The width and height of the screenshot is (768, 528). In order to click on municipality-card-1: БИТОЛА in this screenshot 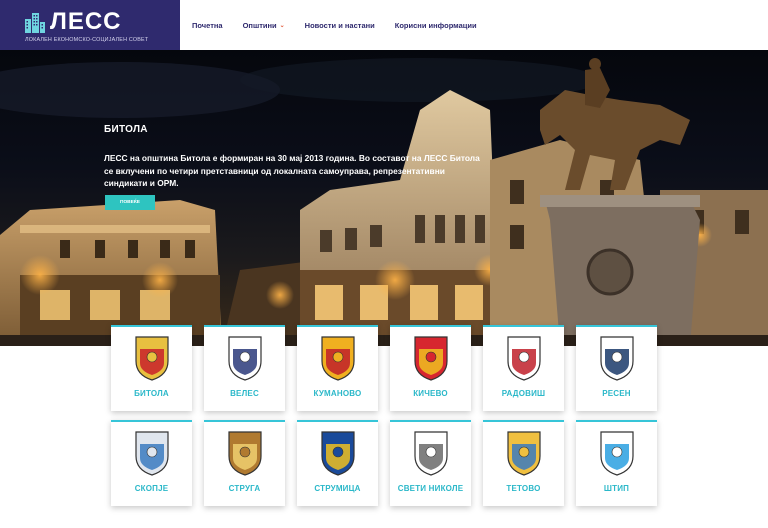, I will do `click(151, 368)`.